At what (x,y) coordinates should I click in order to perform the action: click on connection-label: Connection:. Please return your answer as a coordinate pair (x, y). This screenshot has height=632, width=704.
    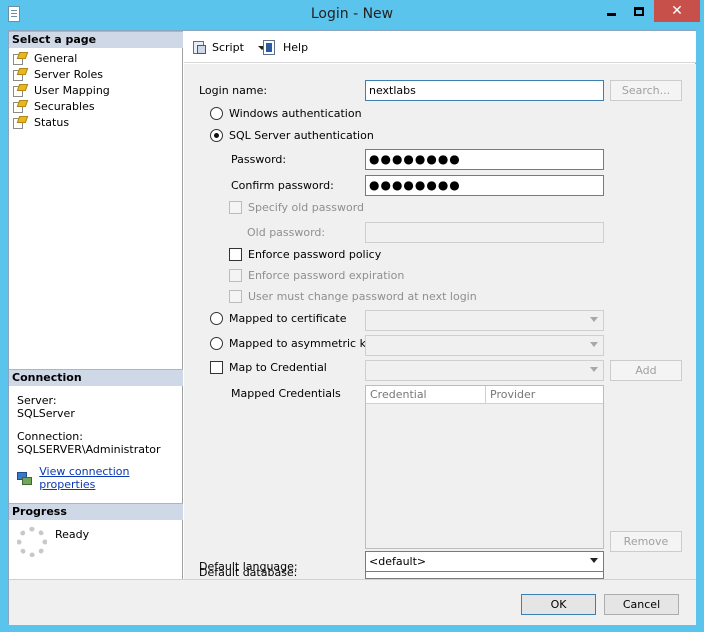
    Looking at the image, I should click on (50, 436).